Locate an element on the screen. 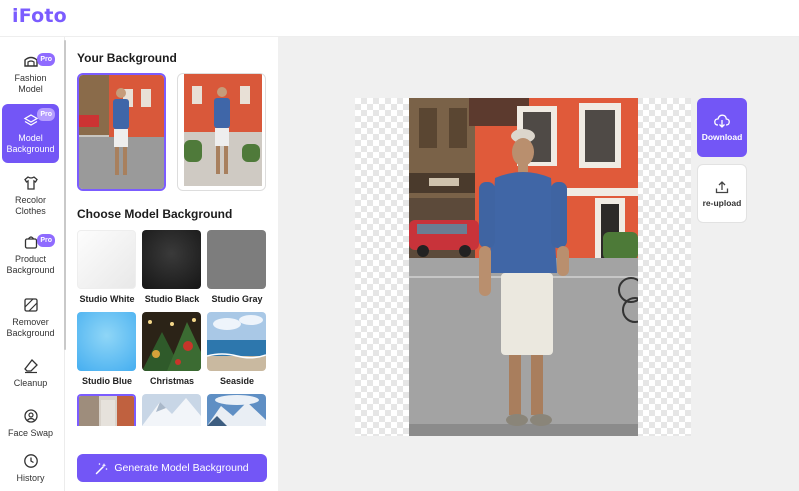  sidebar-item-model-background: Pro Model Background is located at coordinates (30, 133).